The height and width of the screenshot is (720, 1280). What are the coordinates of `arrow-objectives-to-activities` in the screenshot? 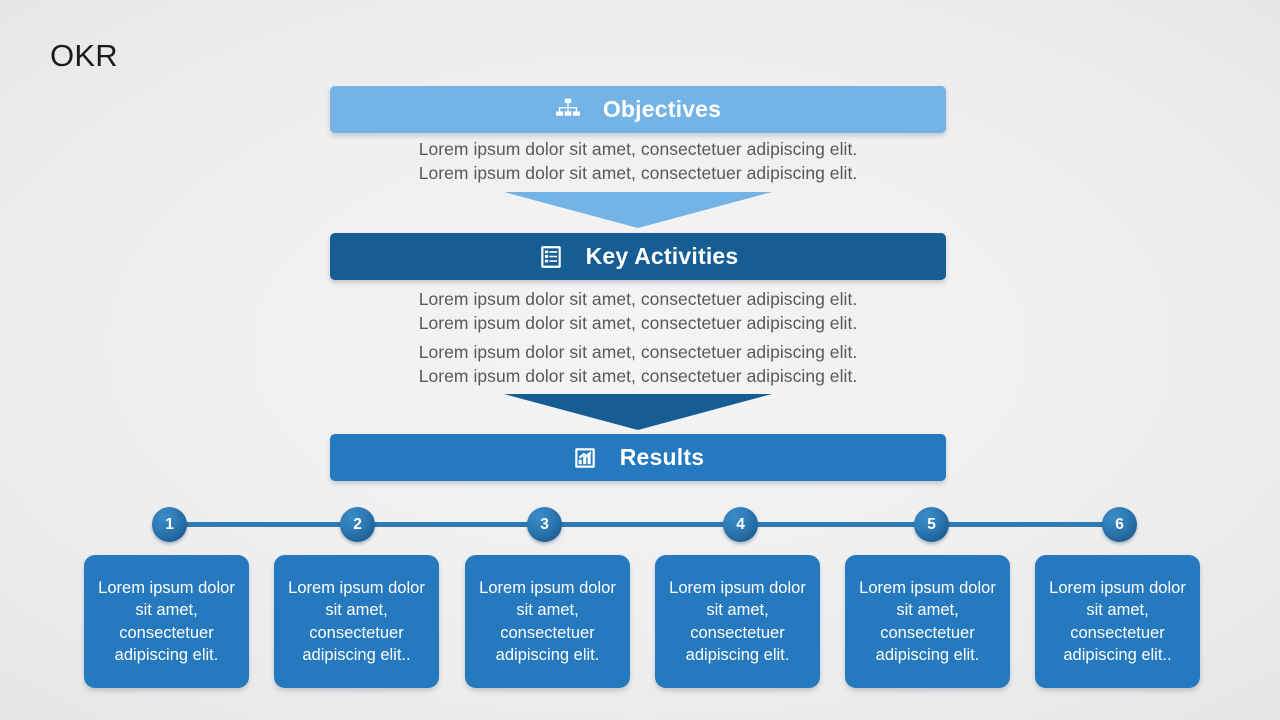 It's located at (638, 210).